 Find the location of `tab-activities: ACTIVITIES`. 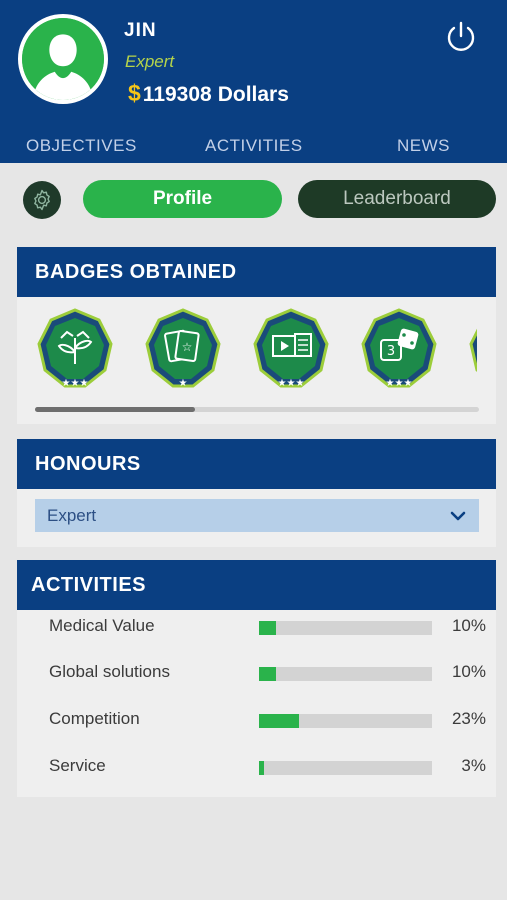

tab-activities: ACTIVITIES is located at coordinates (254, 146).